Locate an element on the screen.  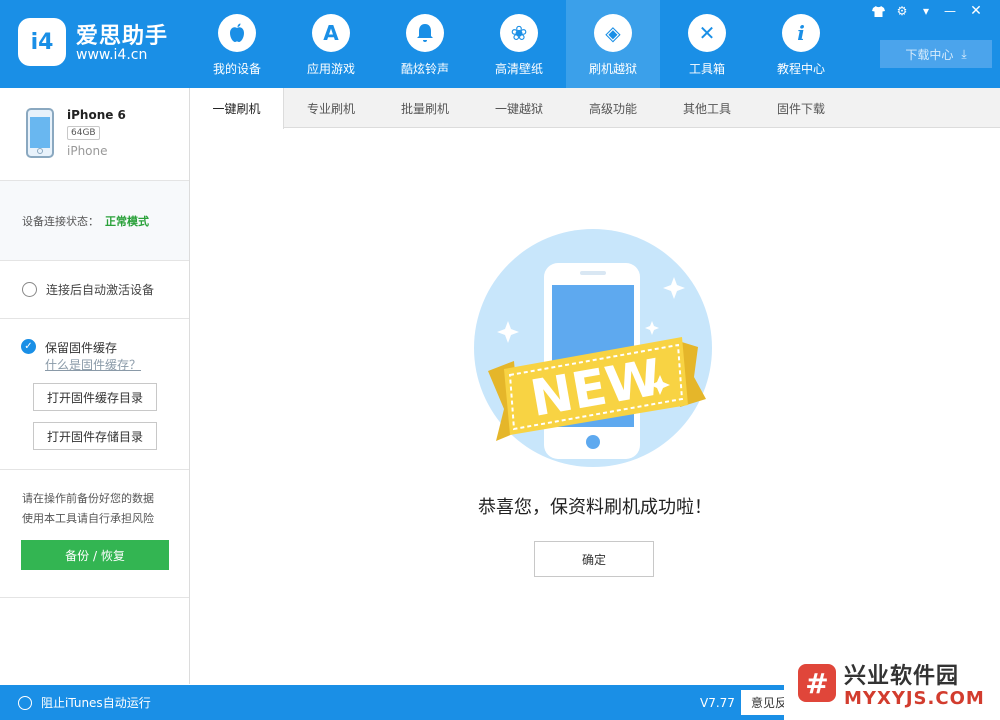
backup-warning-line2: 使用本工具请自行承担风险 is located at coordinates (88, 518).